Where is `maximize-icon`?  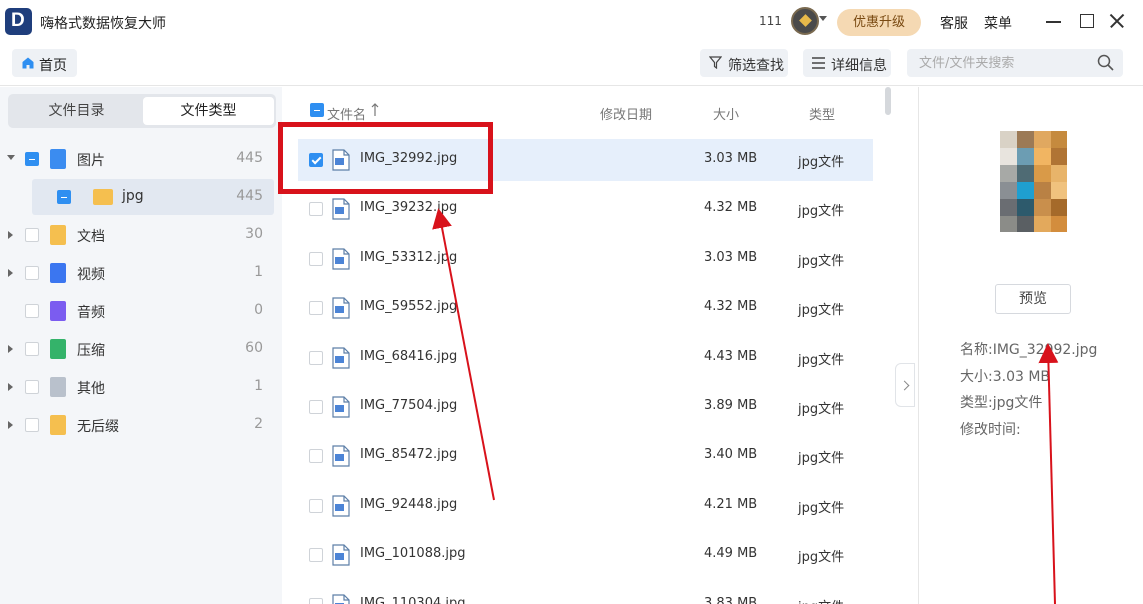 maximize-icon is located at coordinates (1087, 21).